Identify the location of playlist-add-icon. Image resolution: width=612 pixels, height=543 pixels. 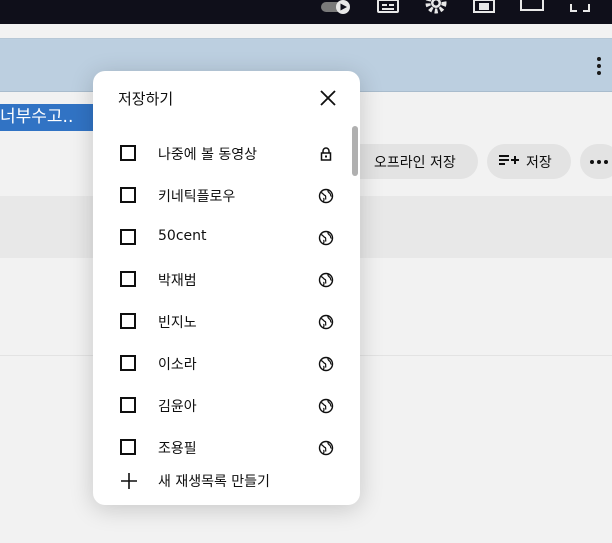
(509, 162).